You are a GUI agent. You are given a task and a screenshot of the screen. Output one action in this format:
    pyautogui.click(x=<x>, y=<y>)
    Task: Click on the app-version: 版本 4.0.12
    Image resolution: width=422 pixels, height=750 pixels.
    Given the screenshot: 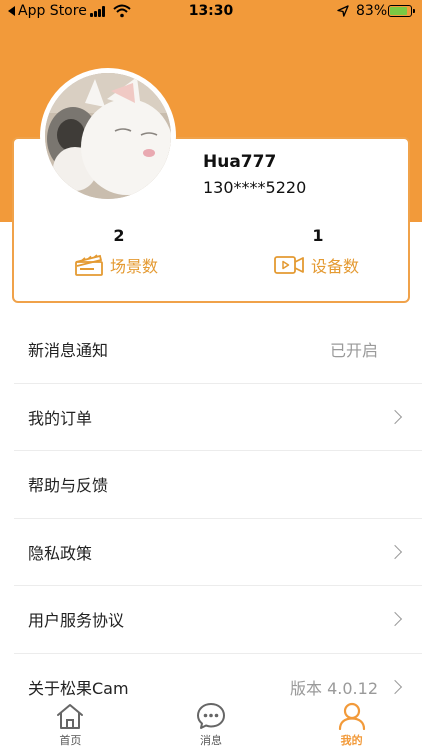 What is the action you would take?
    pyautogui.click(x=334, y=689)
    